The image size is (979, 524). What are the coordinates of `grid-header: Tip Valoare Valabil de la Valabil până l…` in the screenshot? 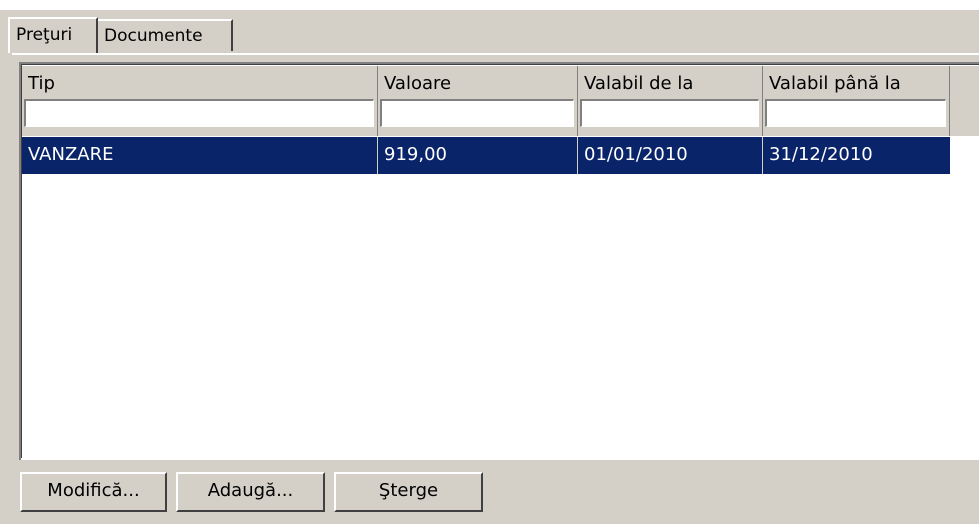 It's located at (486, 101).